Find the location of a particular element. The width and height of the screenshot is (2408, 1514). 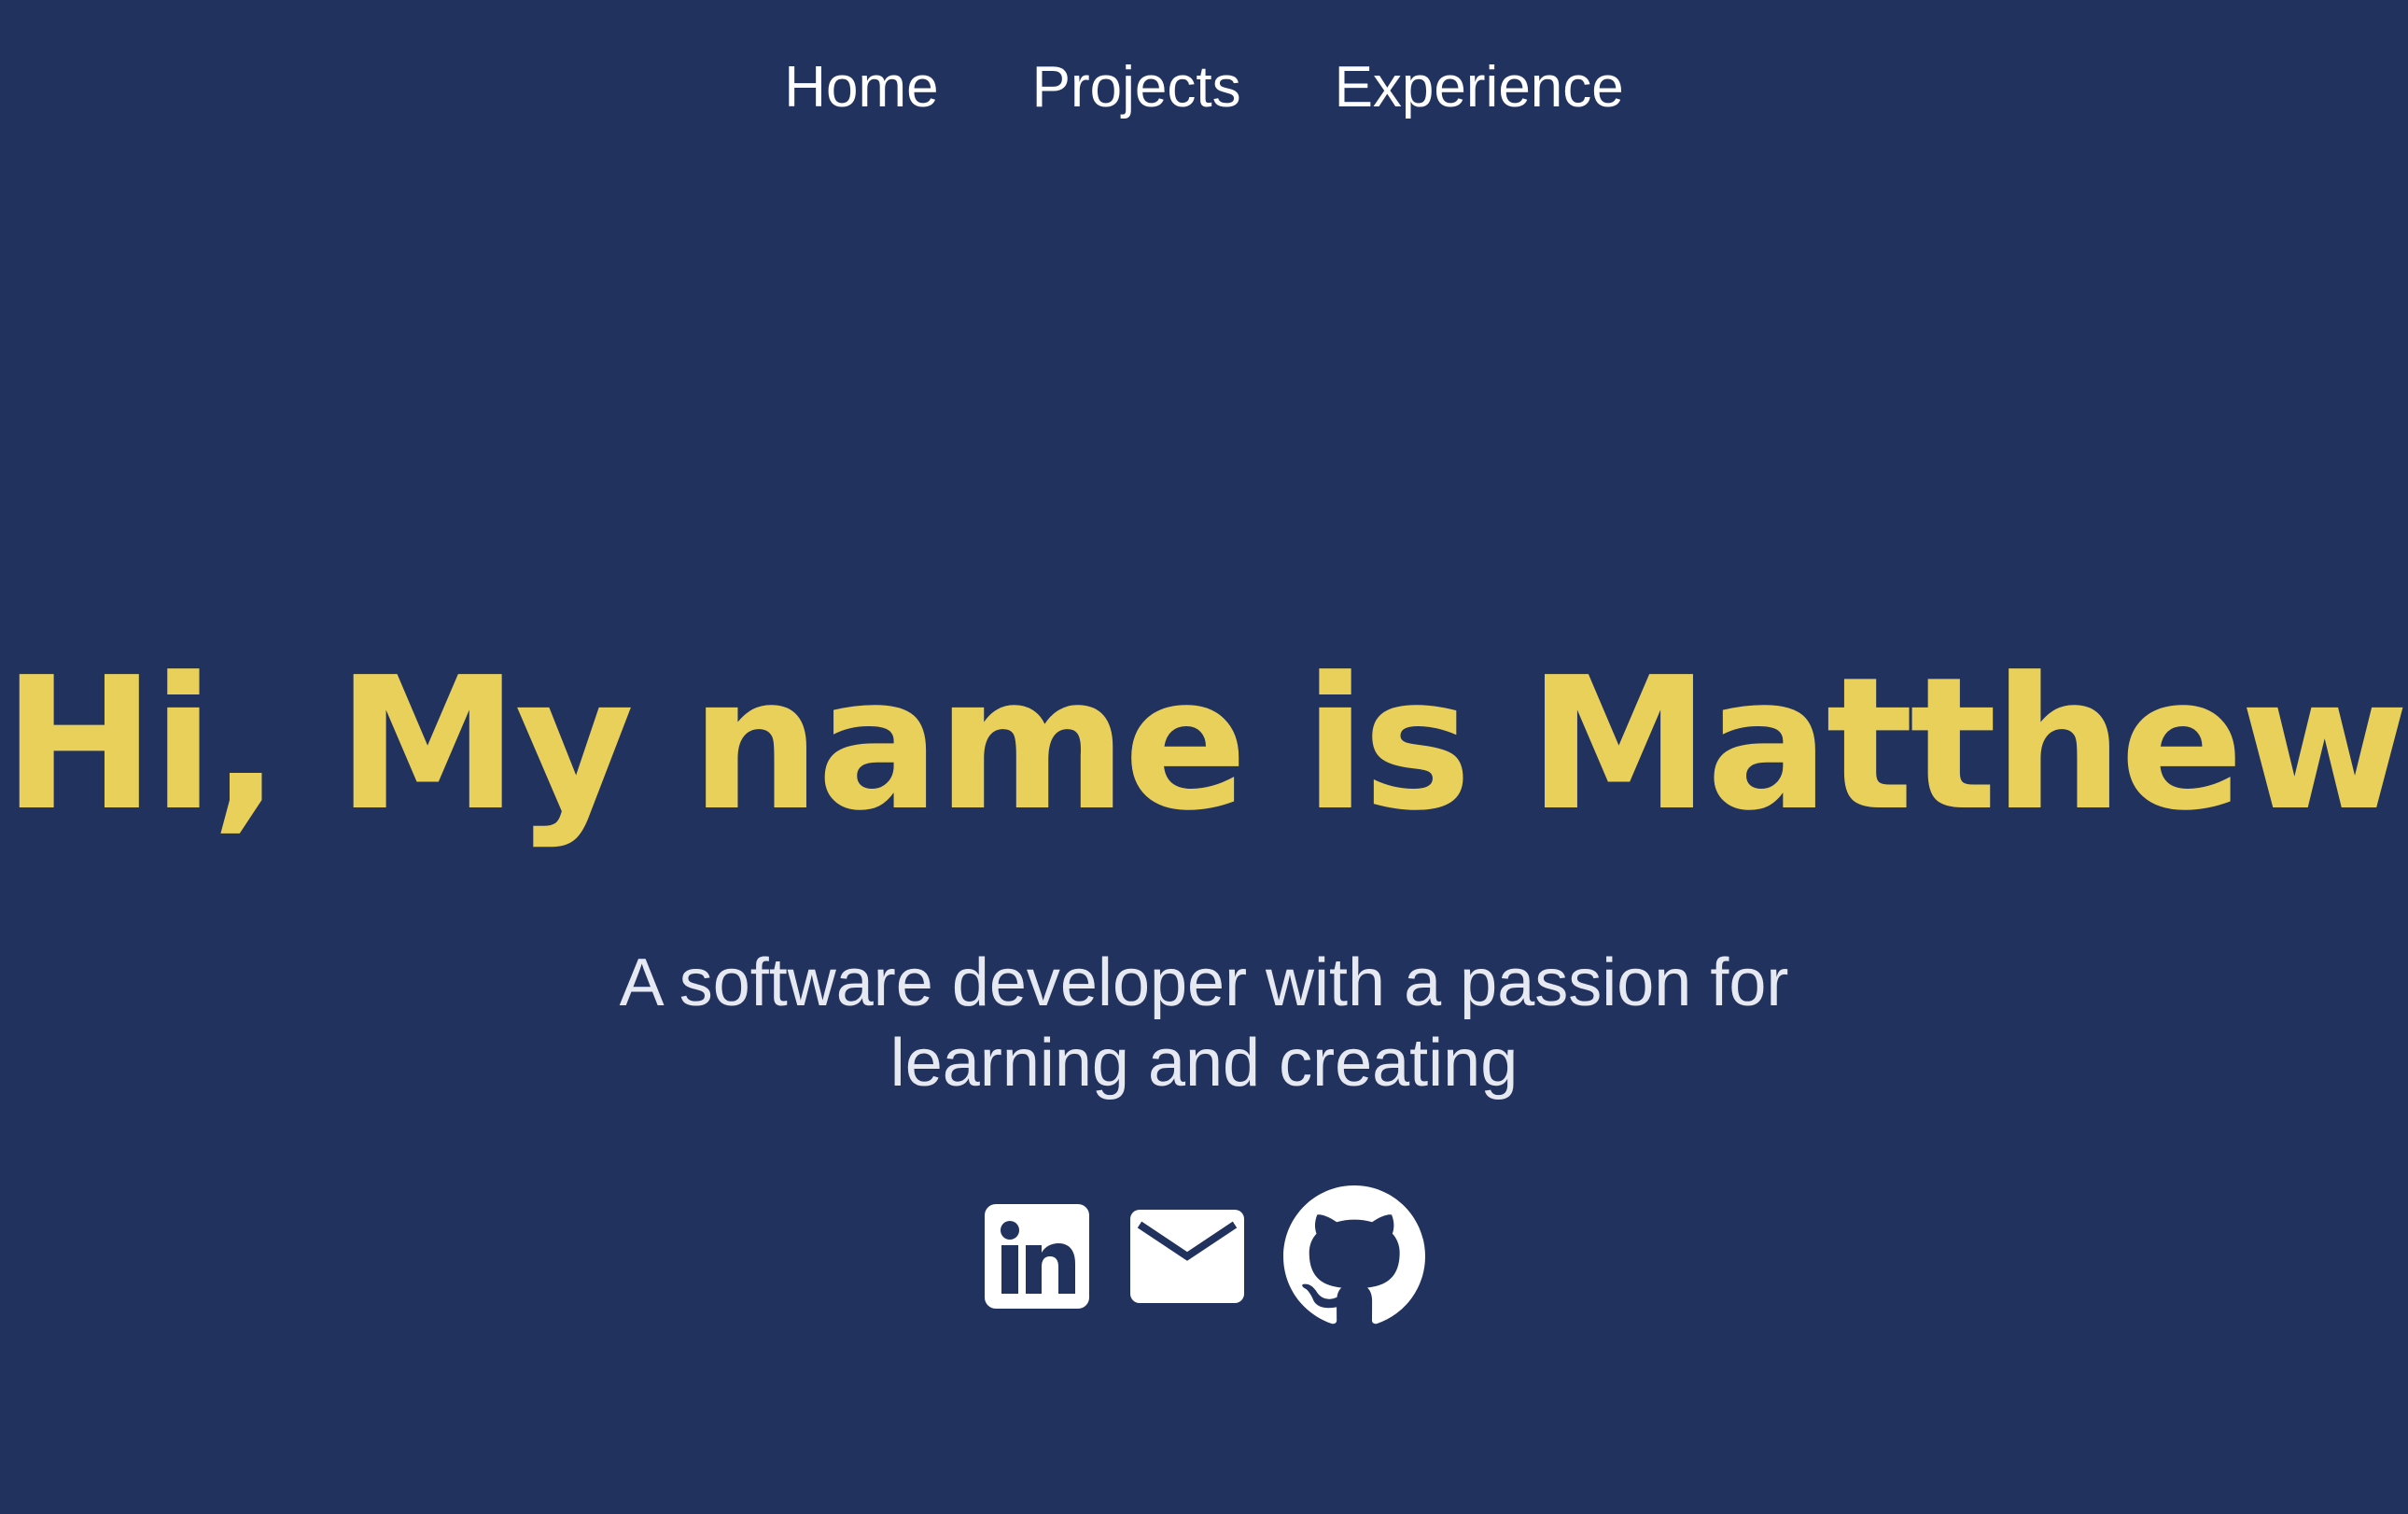

email-link is located at coordinates (1187, 1256).